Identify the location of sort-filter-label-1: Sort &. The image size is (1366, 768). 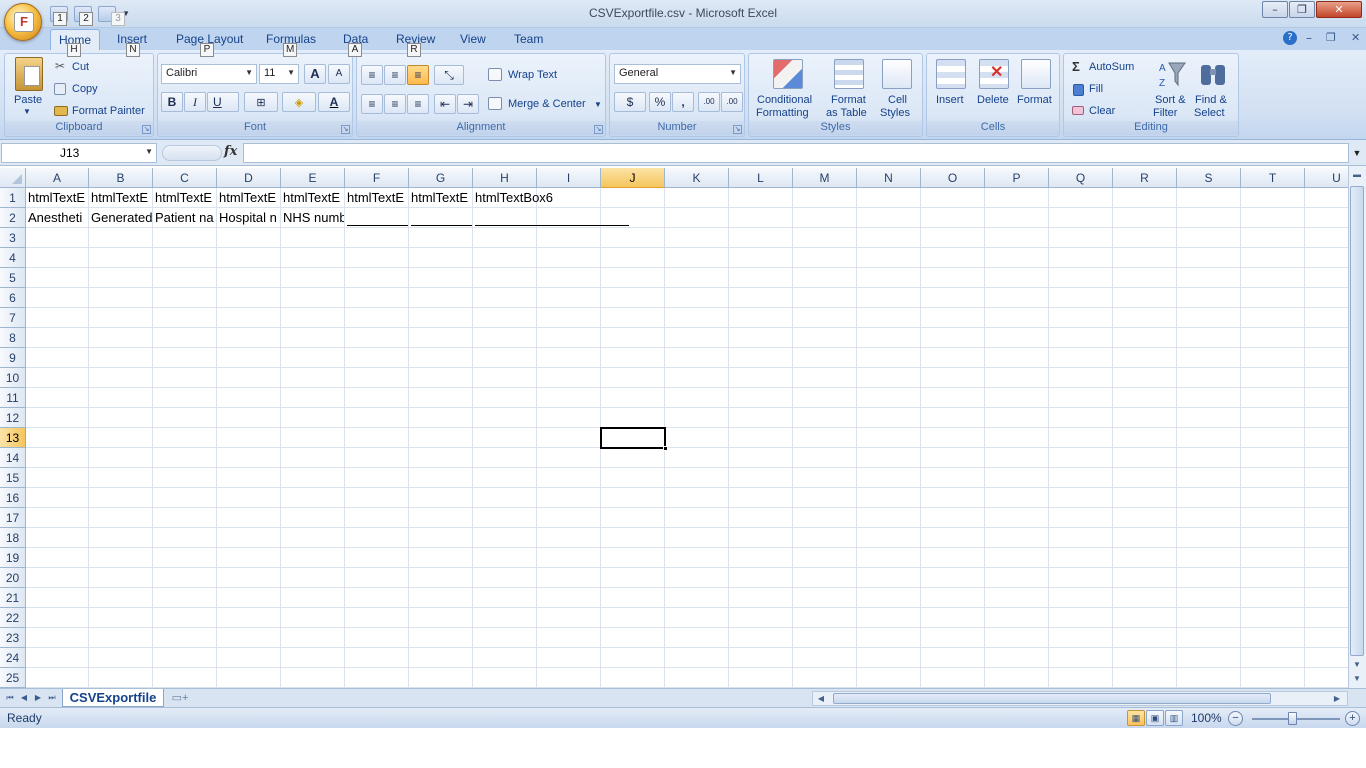
(1170, 100).